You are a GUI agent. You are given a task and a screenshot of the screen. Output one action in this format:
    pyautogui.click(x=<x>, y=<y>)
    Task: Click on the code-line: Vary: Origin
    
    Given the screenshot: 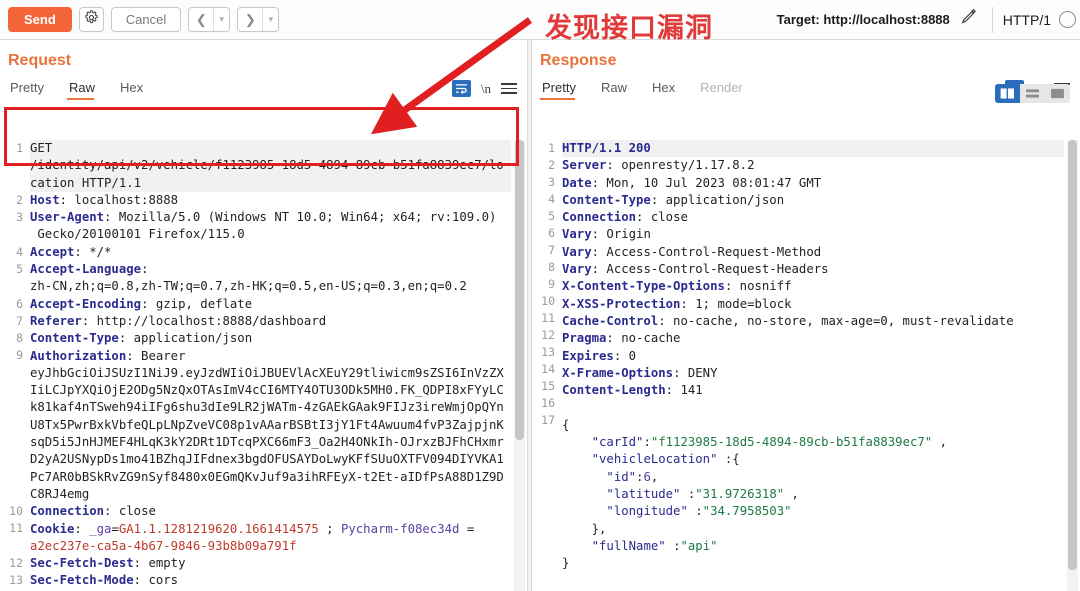 What is the action you would take?
    pyautogui.click(x=813, y=234)
    